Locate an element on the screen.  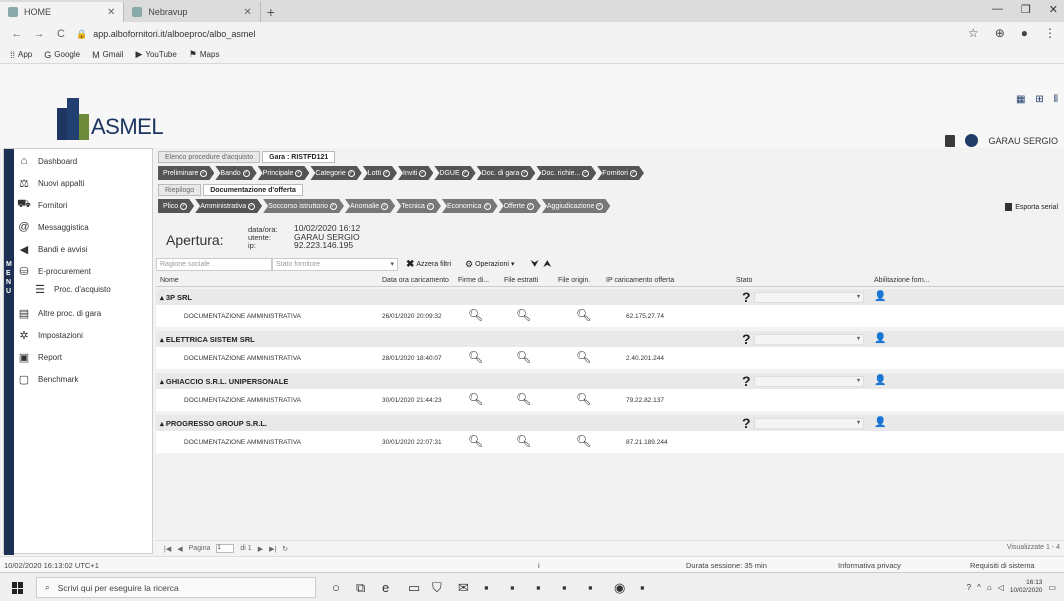
tab-elenco-procedure: Elenco procedure d'acquisto is located at coordinates (209, 157).